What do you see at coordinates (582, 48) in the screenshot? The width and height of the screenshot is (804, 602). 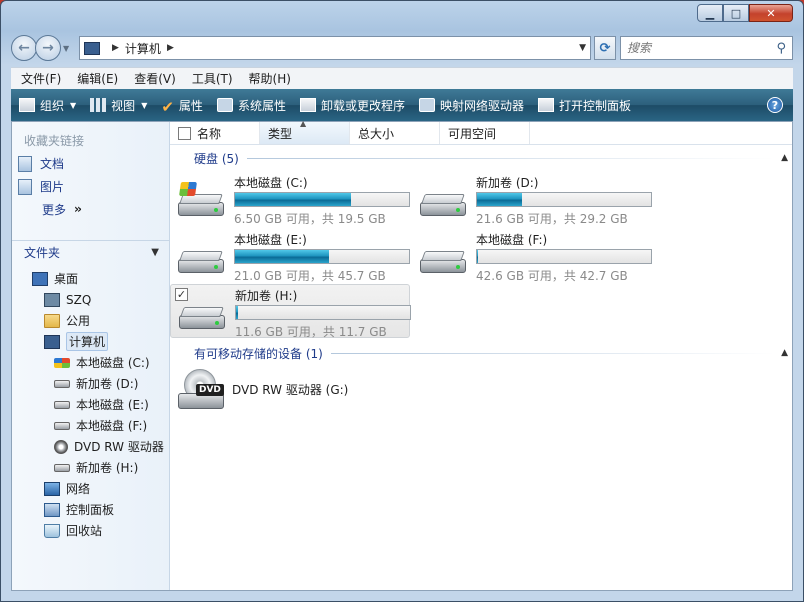 I see `address-dropdown-icon: ▼` at bounding box center [582, 48].